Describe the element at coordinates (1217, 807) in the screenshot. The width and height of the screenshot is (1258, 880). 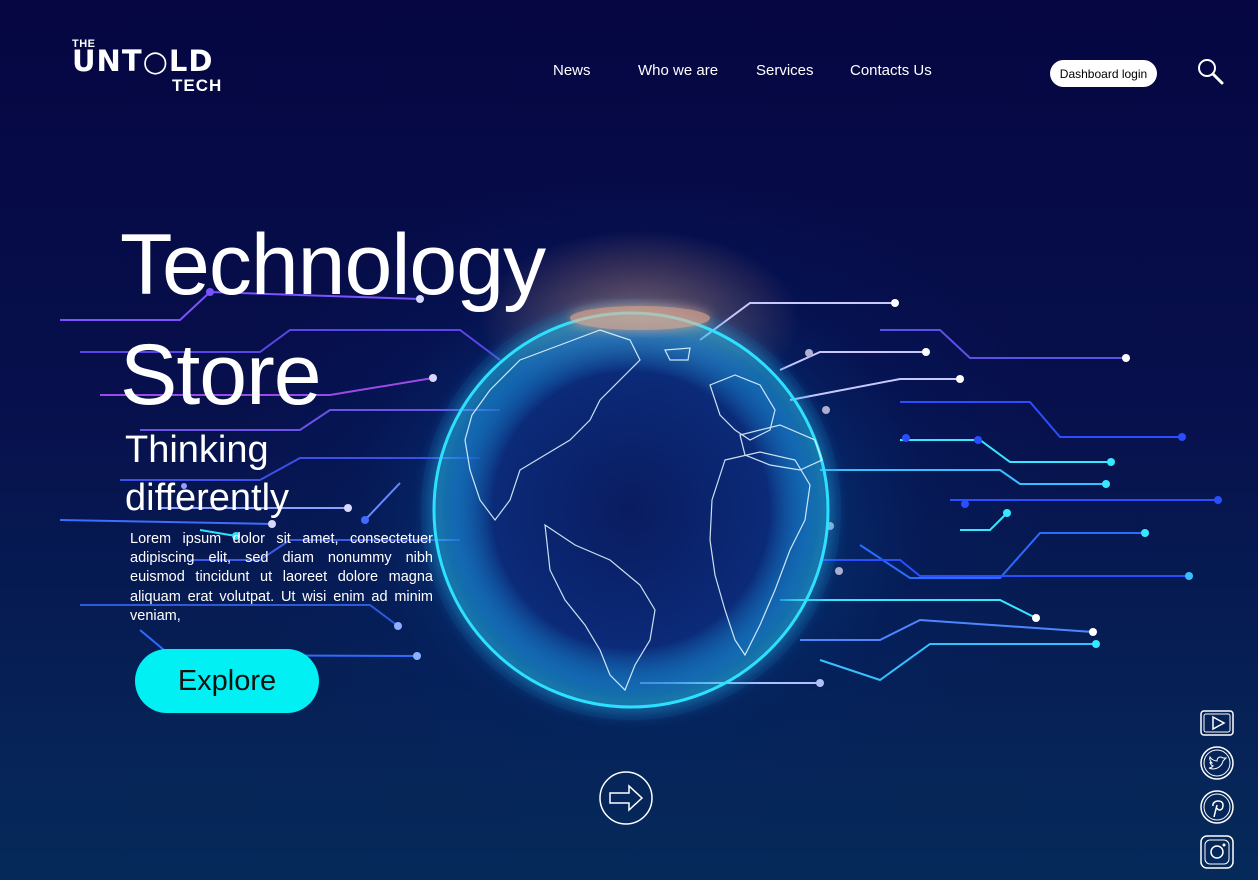
I see `pinterest-icon` at that location.